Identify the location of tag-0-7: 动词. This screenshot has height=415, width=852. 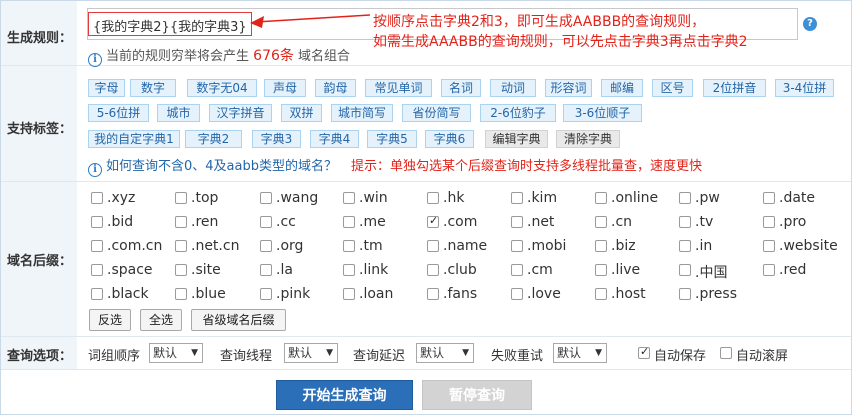
(513, 88).